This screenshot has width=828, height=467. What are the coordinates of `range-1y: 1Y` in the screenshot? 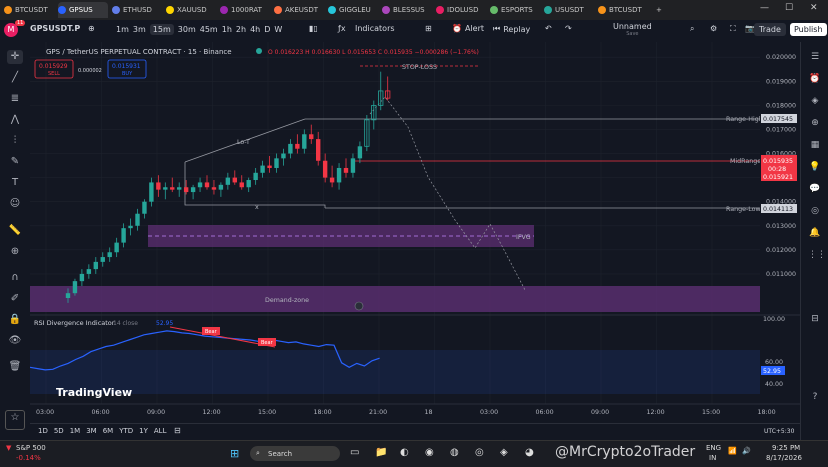 It's located at (143, 431).